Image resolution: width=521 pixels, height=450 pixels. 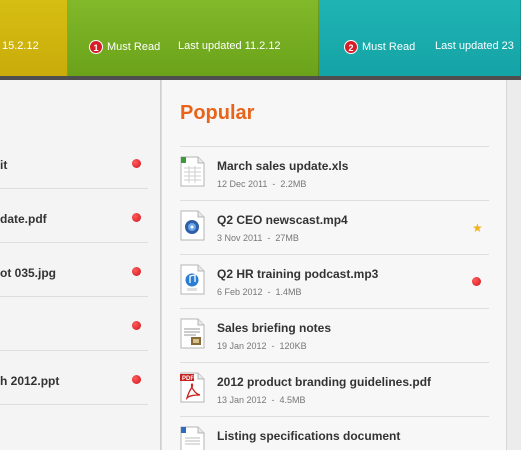 What do you see at coordinates (34, 38) in the screenshot?
I see `tile-yellow: 15.2.12` at bounding box center [34, 38].